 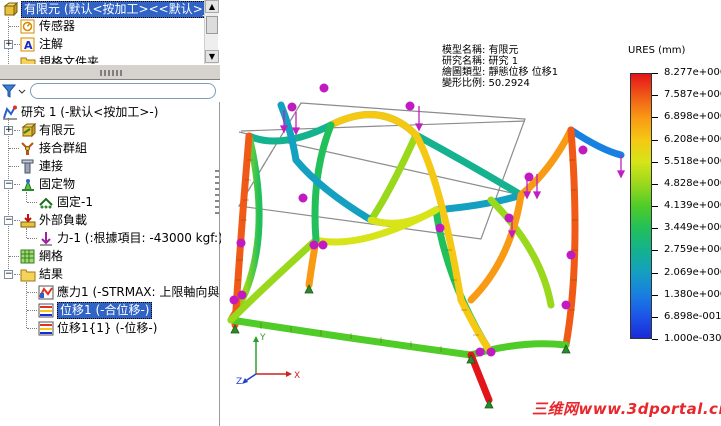 I want to click on deformation-scale-text: 變形比例: 50.2924, so click(x=486, y=83).